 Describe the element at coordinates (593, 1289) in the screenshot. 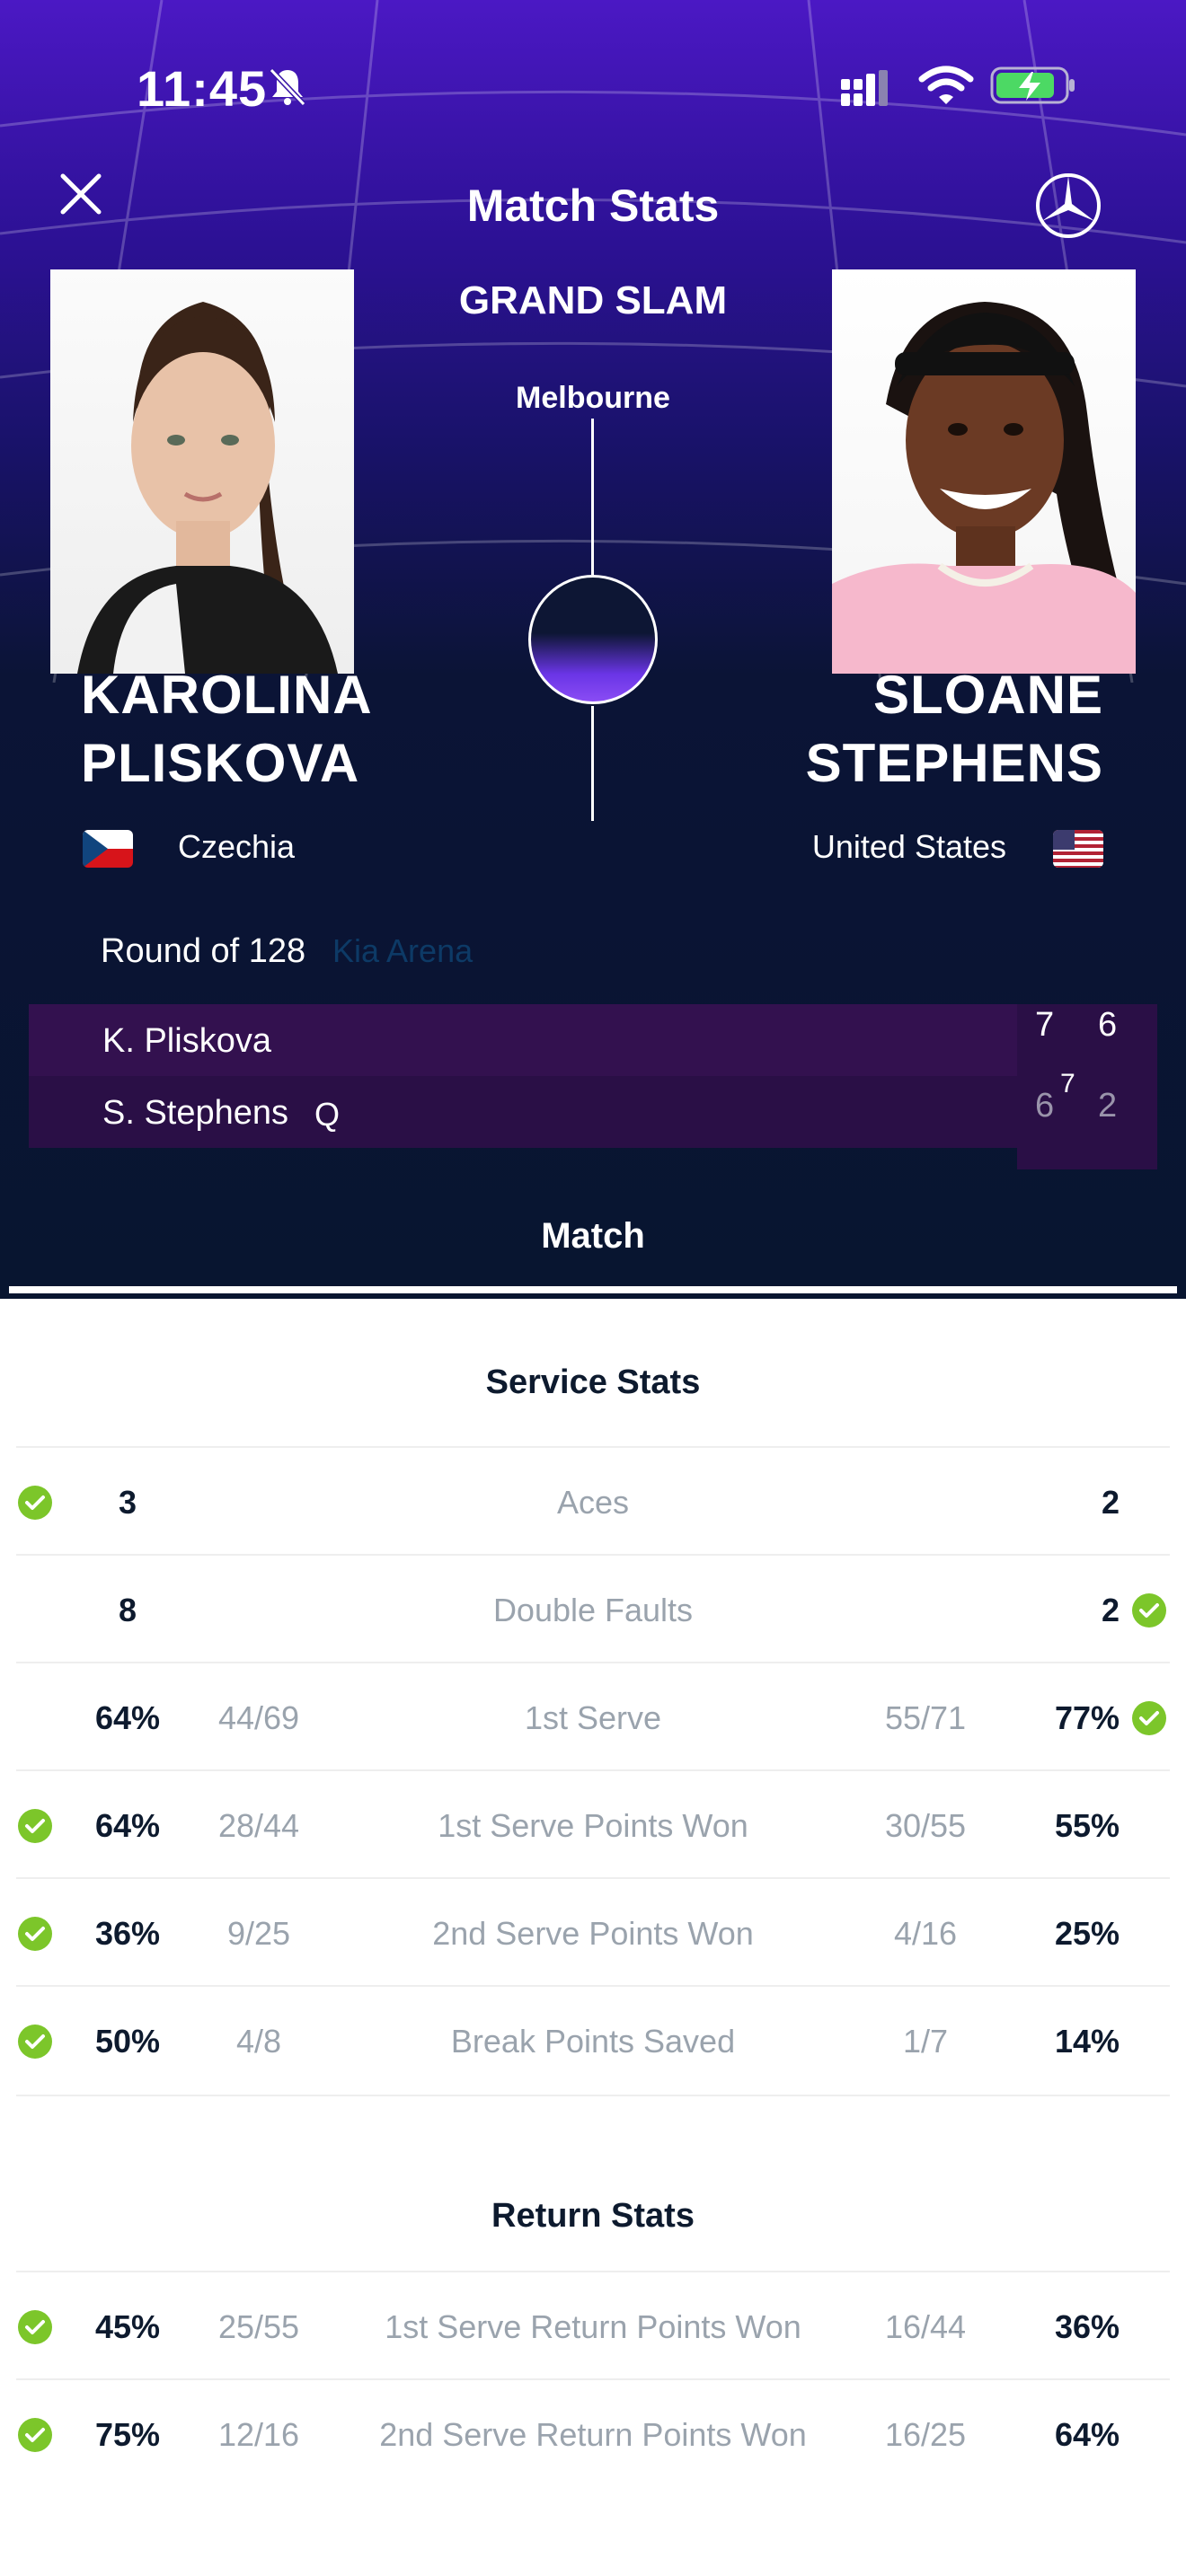

I see `tab-indicator` at that location.